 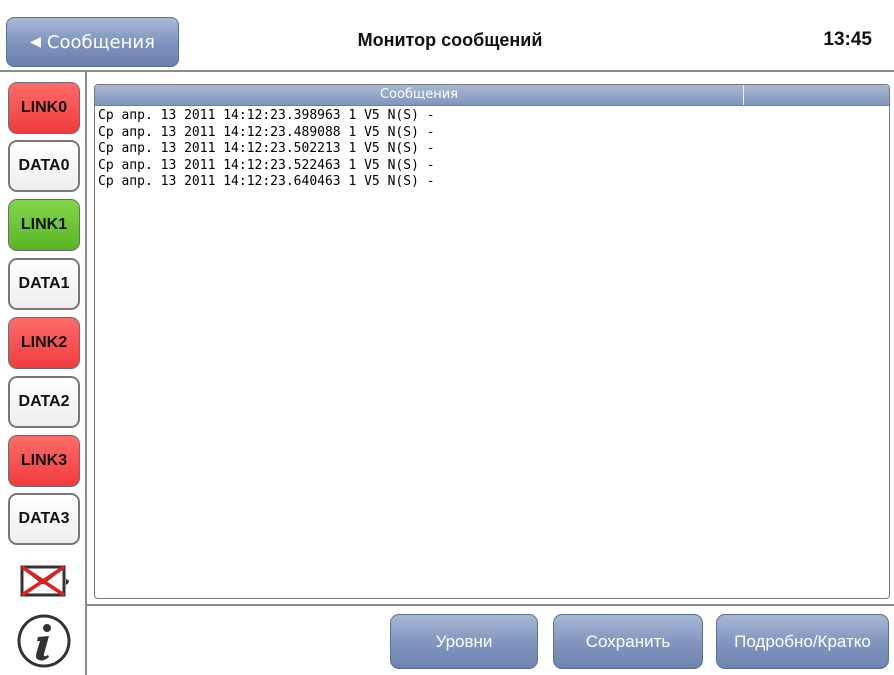 I want to click on header-bar: ◀ Сообщения Монитор сообщений 13:45, so click(x=447, y=36).